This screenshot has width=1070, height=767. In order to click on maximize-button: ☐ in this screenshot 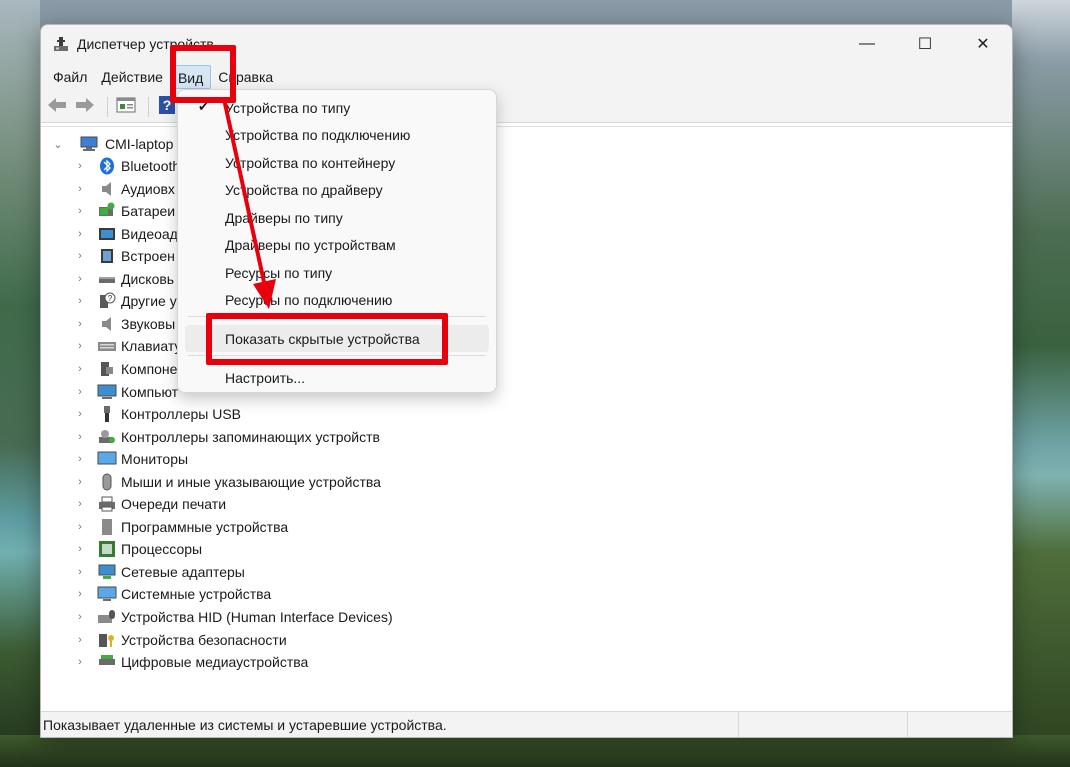, I will do `click(925, 44)`.